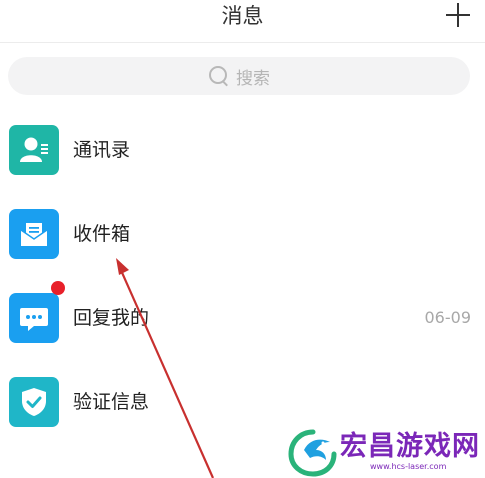  I want to click on watermark-name: 宏昌游戏网, so click(410, 446).